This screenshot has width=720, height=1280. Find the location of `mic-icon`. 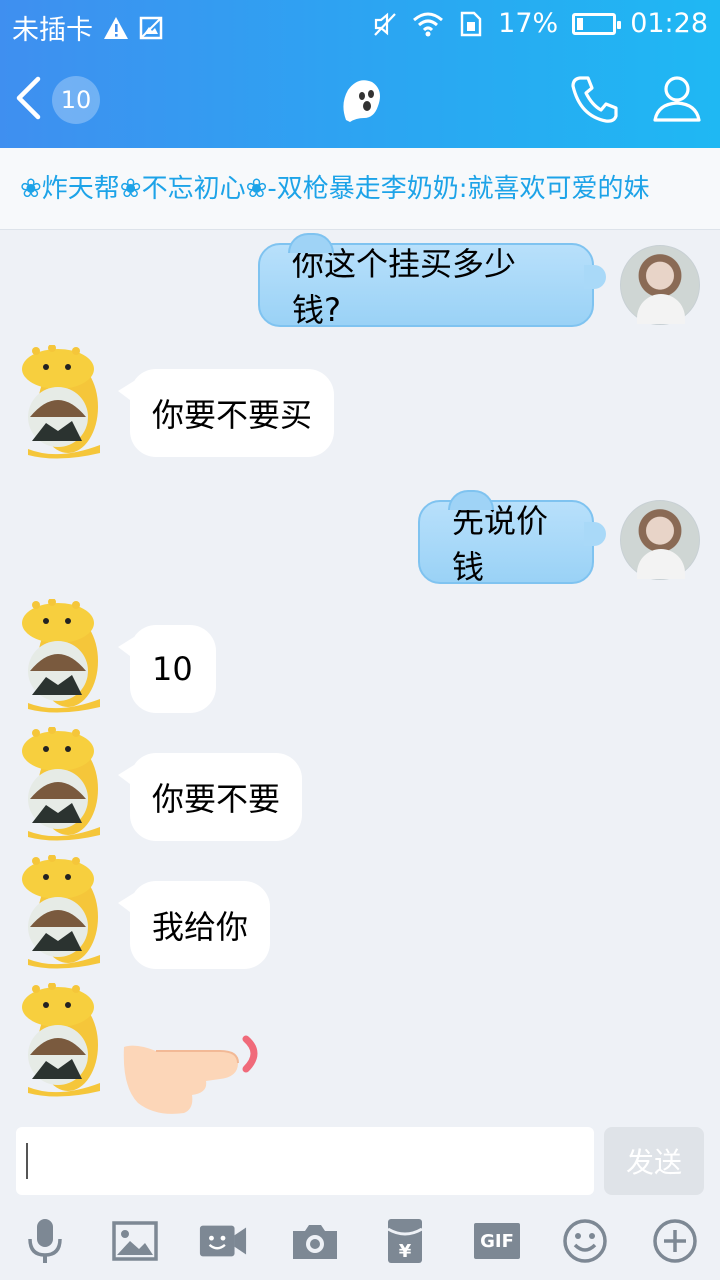

mic-icon is located at coordinates (45, 1241).